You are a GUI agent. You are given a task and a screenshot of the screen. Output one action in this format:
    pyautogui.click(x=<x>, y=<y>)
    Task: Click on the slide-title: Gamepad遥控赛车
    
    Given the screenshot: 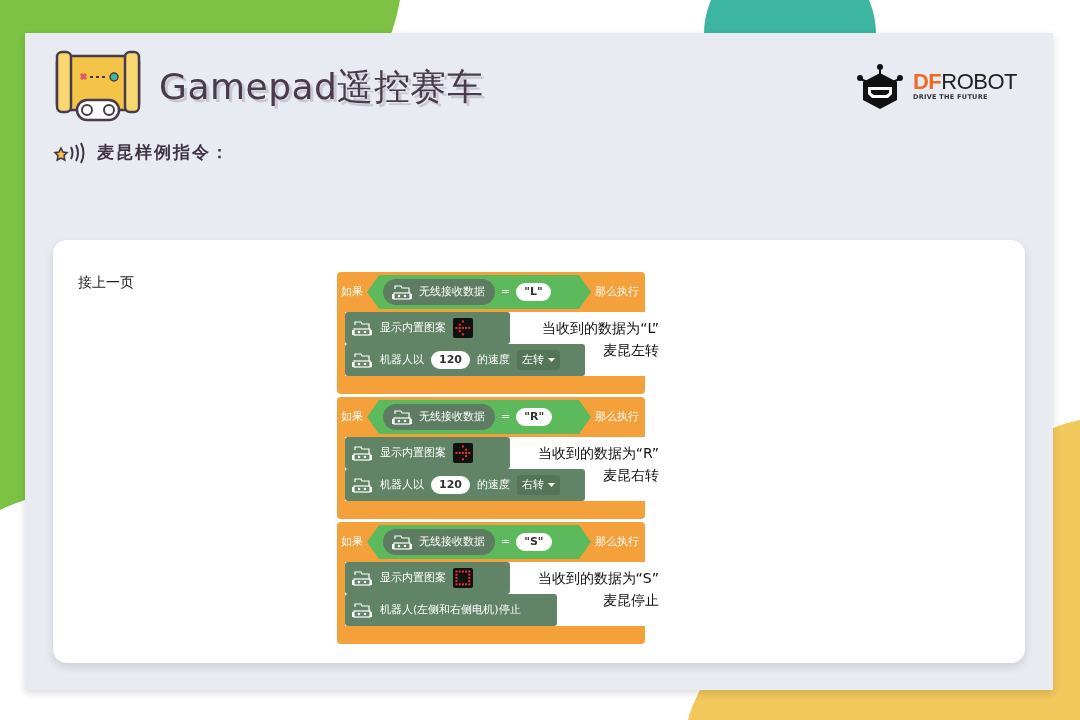 What is the action you would take?
    pyautogui.click(x=321, y=87)
    